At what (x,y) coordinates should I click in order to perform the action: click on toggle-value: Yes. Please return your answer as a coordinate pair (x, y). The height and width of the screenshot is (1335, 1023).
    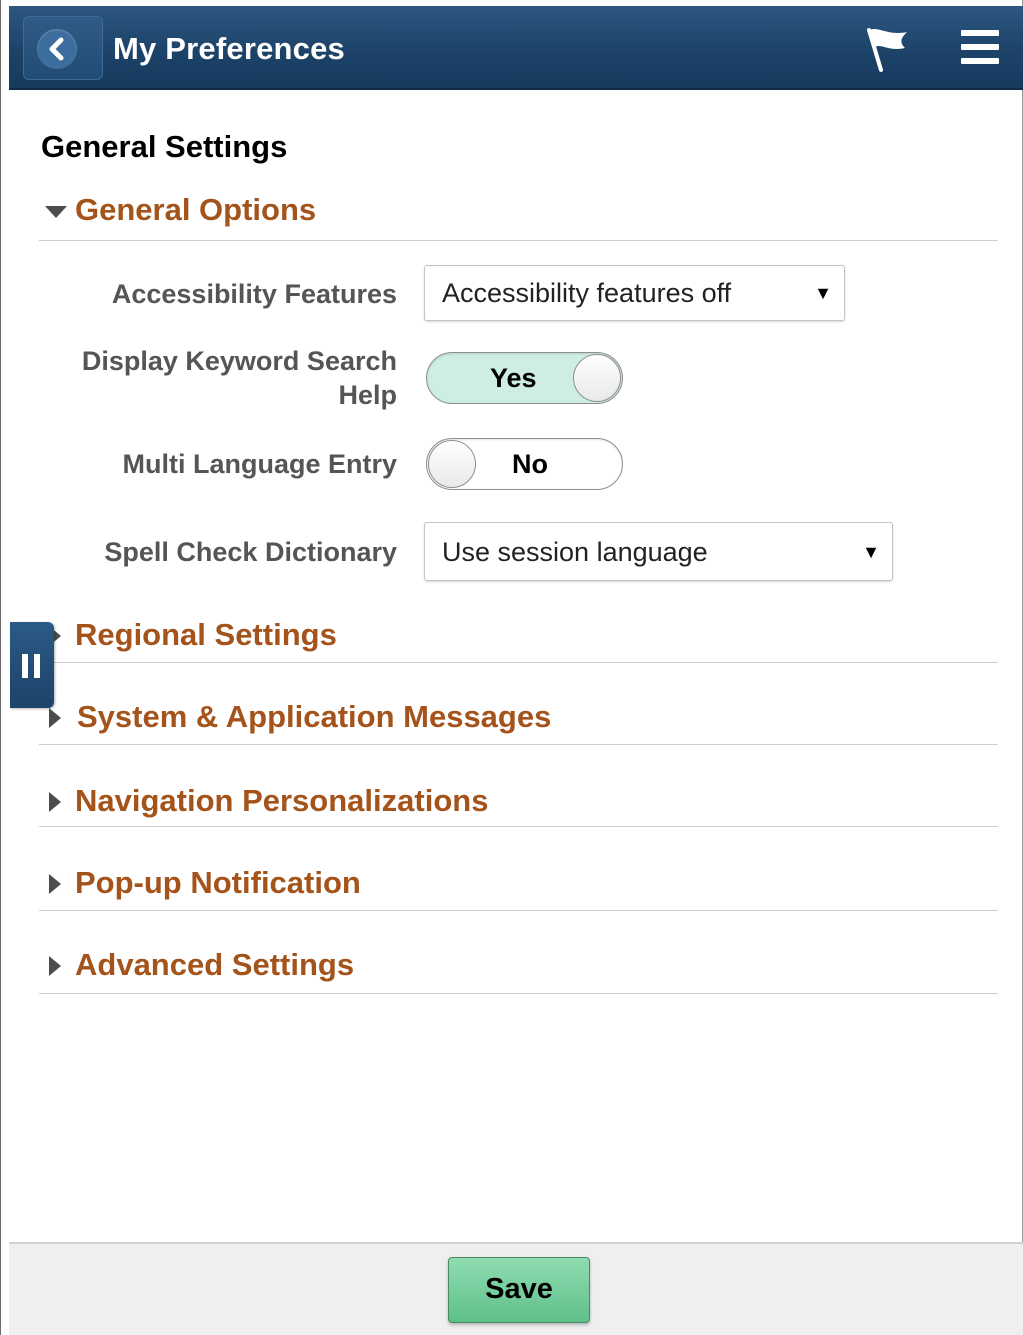
    Looking at the image, I should click on (513, 378).